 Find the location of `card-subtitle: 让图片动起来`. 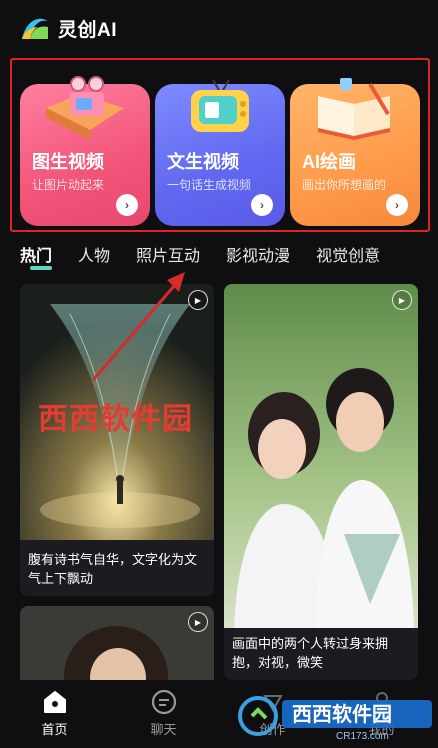

card-subtitle: 让图片动起来 is located at coordinates (68, 185).